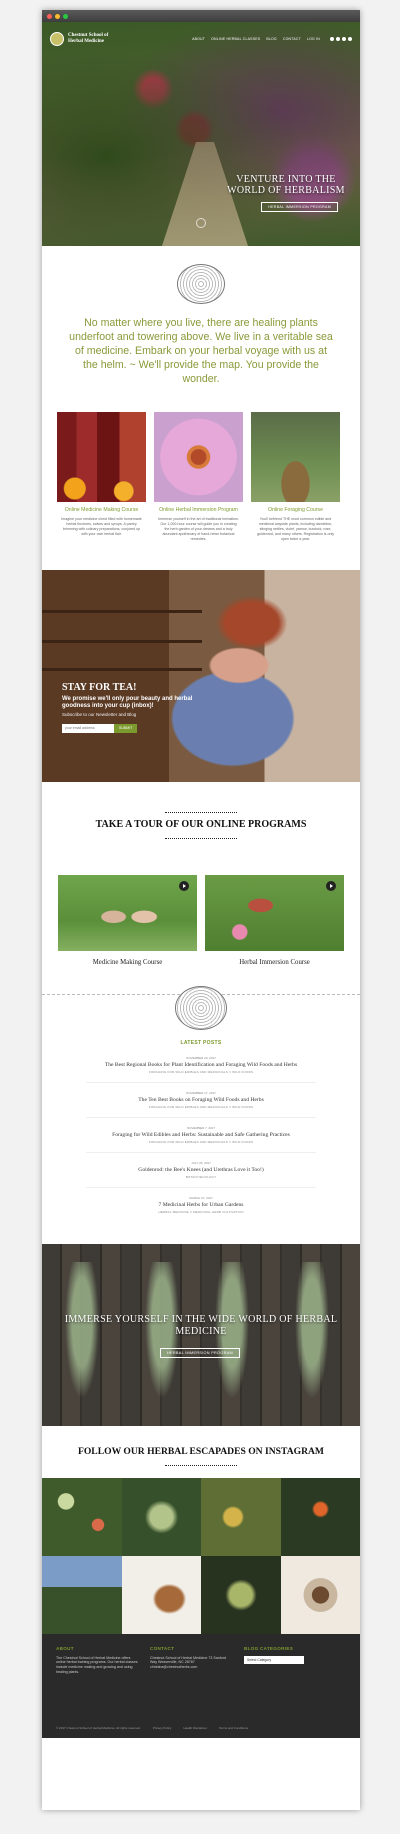  What do you see at coordinates (126, 728) in the screenshot?
I see `submit-button: SUBMIT` at bounding box center [126, 728].